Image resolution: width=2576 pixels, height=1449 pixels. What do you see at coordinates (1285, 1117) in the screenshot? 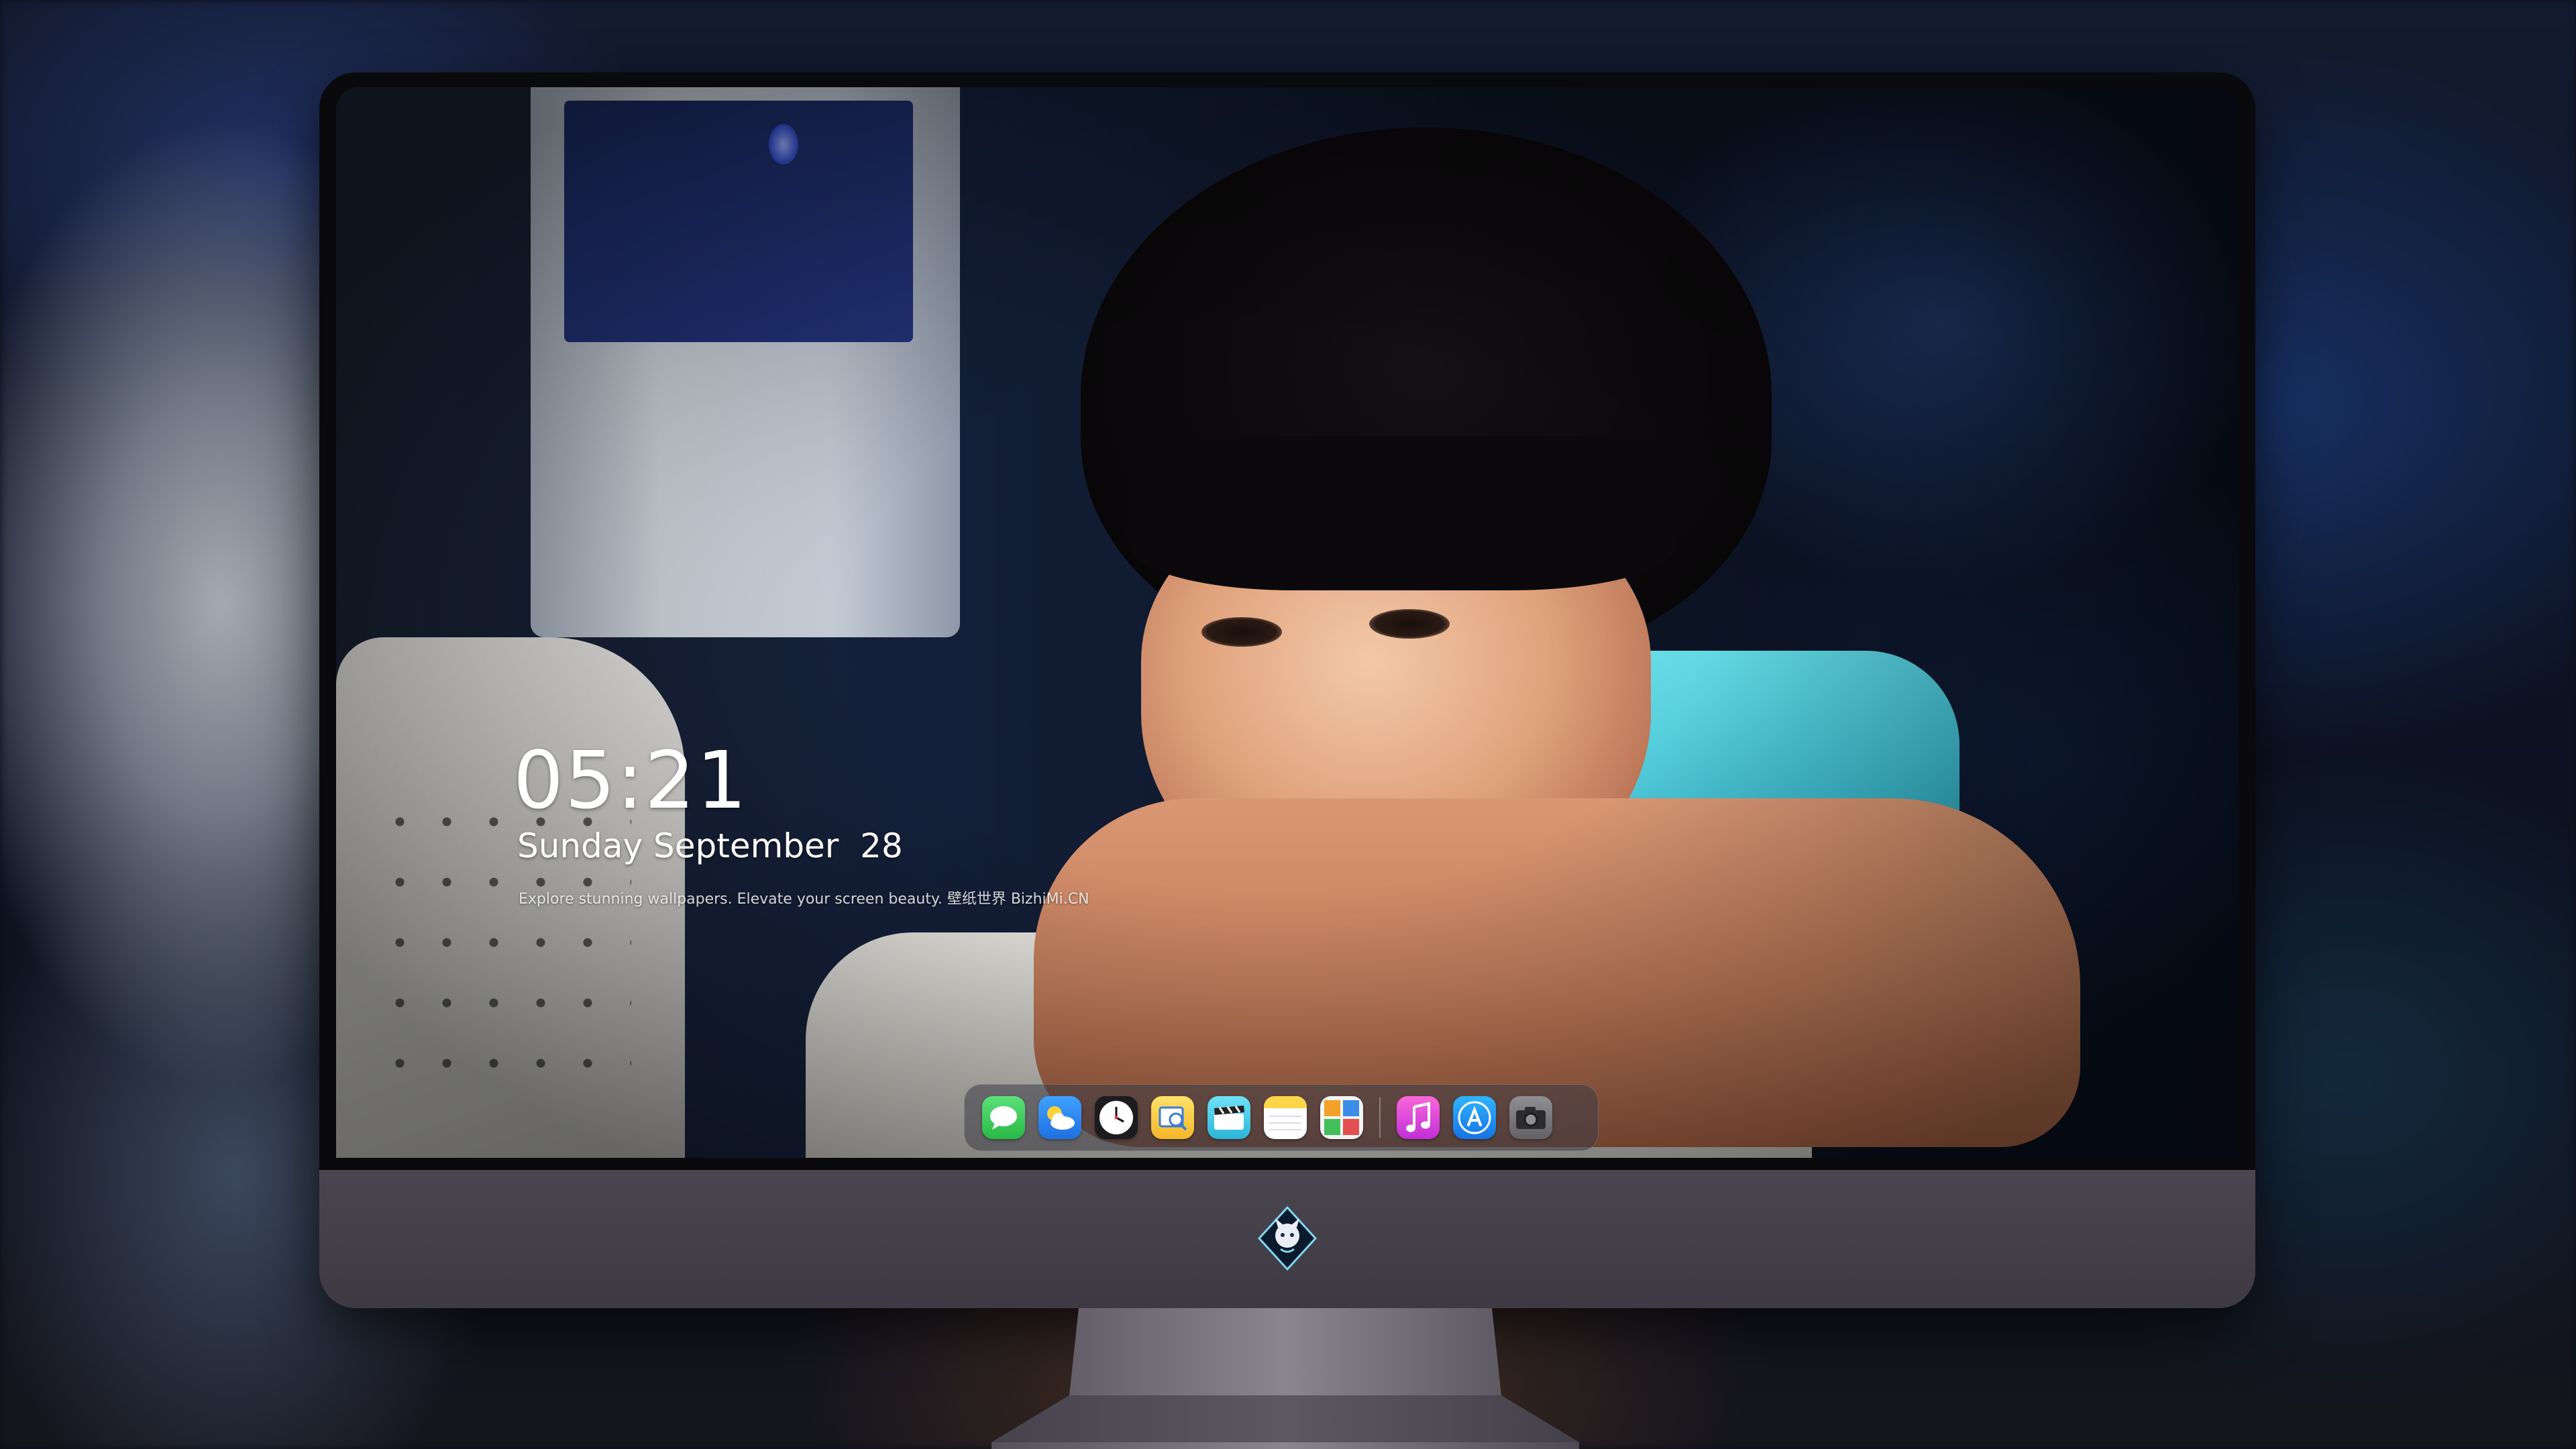
I see `notes-icon` at bounding box center [1285, 1117].